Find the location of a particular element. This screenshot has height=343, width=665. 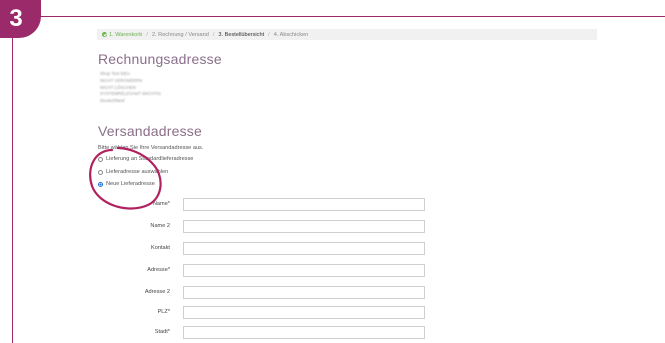

form-row-zip: PLZ* is located at coordinates (268, 312).